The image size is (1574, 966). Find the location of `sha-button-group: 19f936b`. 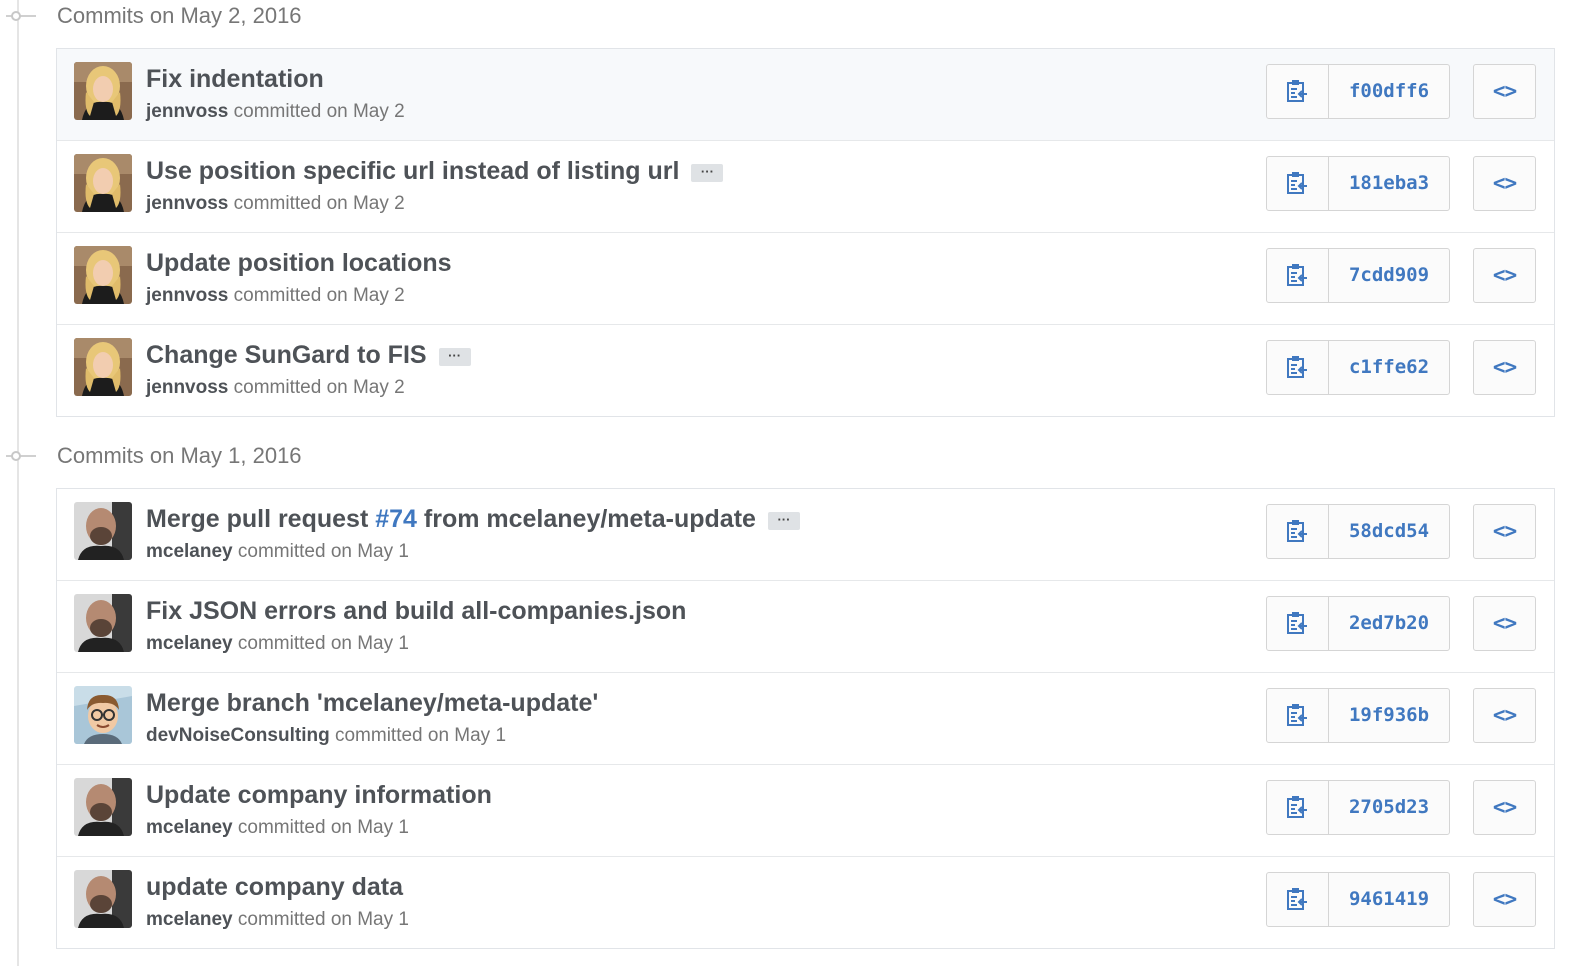

sha-button-group: 19f936b is located at coordinates (1358, 715).